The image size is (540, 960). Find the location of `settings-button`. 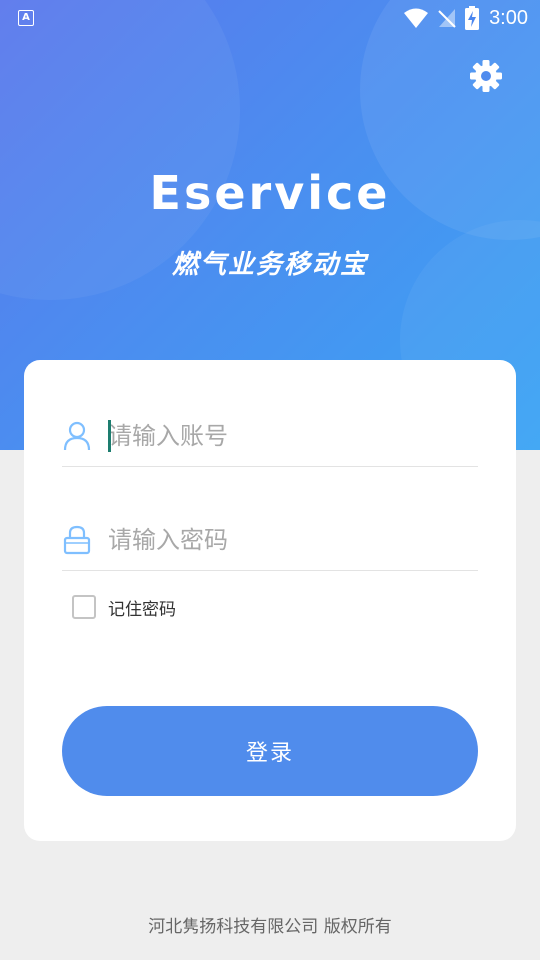

settings-button is located at coordinates (486, 76).